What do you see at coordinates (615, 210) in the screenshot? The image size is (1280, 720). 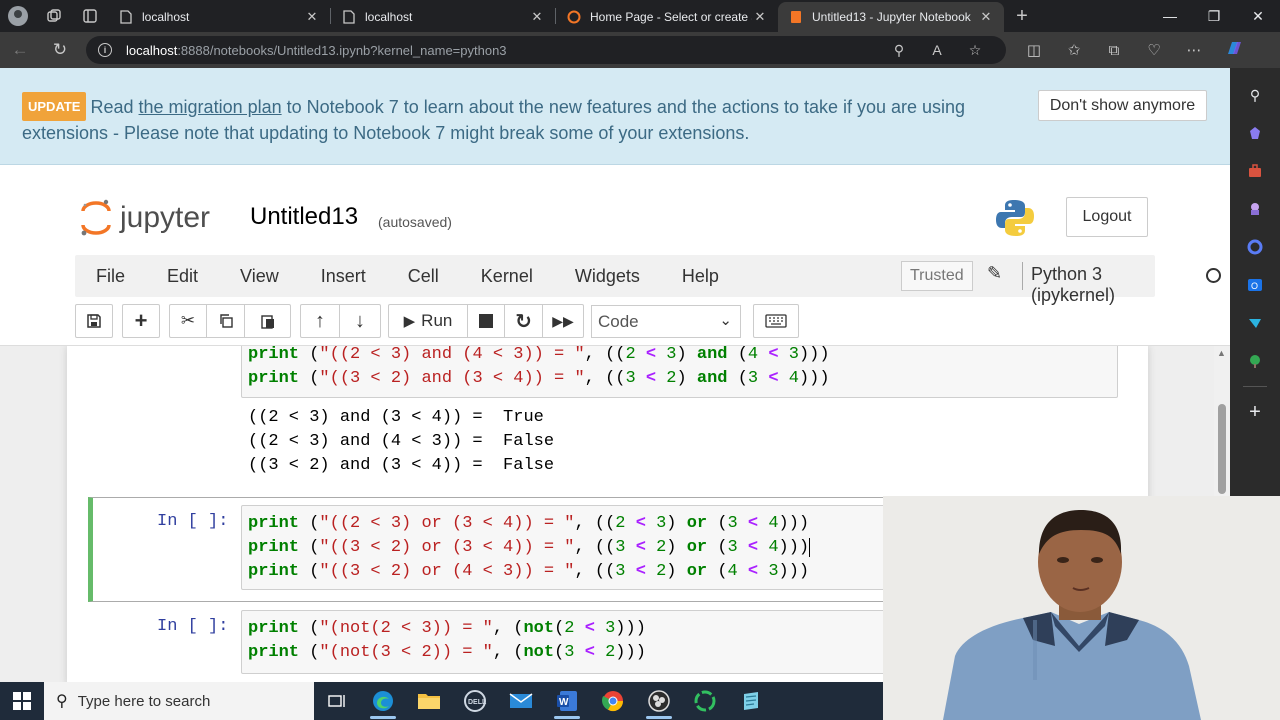 I see `jupyter-header: jupyter Untitled13 (autosaved) Logout` at bounding box center [615, 210].